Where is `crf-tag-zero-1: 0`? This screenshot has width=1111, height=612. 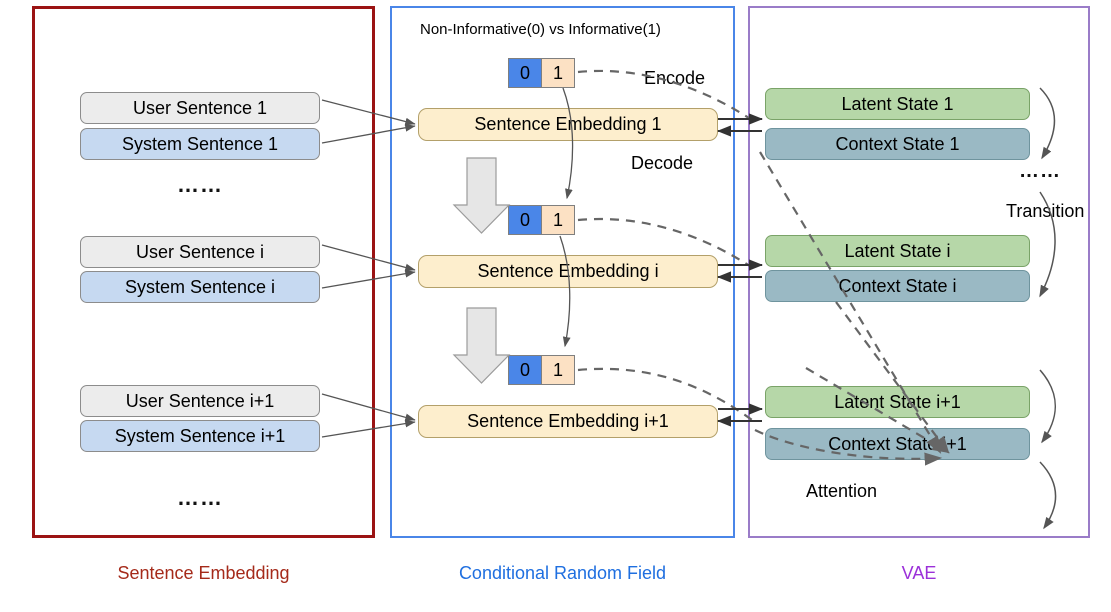 crf-tag-zero-1: 0 is located at coordinates (525, 73).